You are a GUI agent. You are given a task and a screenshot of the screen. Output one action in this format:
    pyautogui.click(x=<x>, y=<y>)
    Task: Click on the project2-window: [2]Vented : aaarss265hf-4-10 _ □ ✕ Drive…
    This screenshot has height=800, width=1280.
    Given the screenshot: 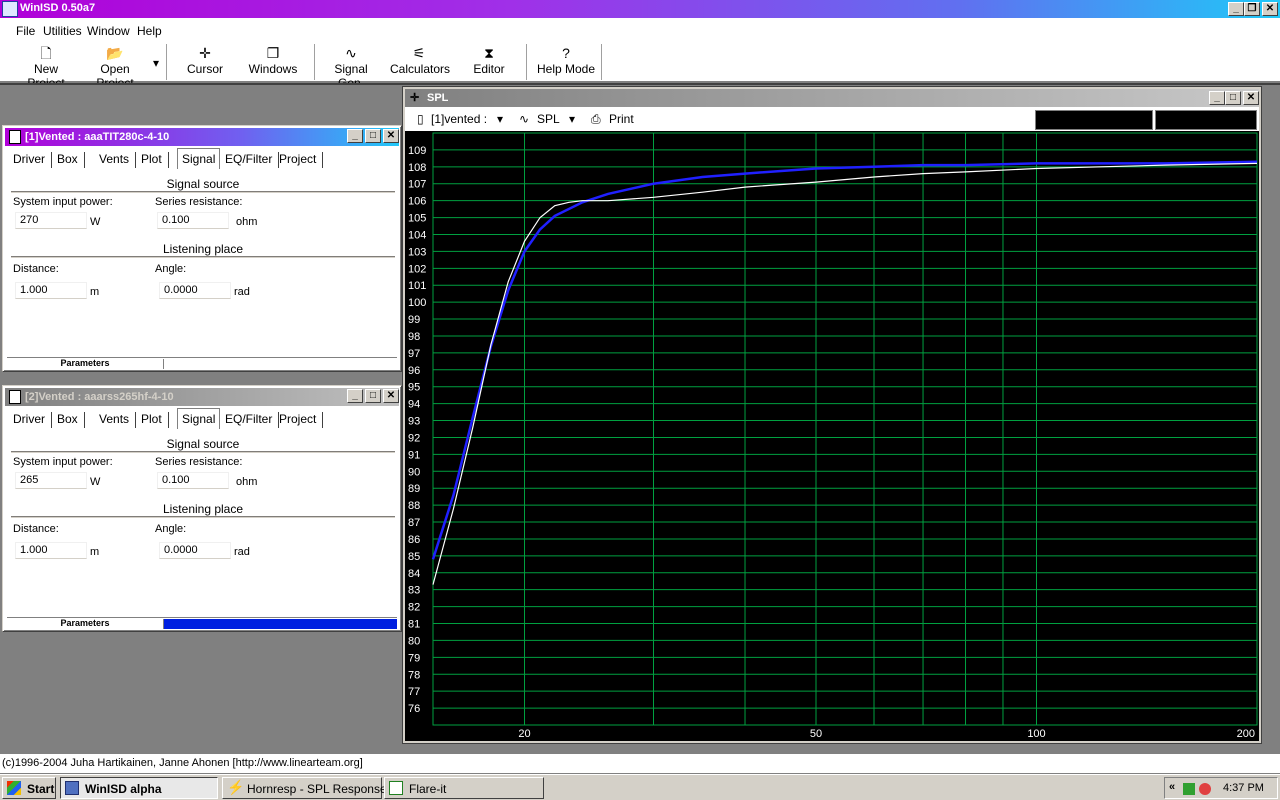 What is the action you would take?
    pyautogui.click(x=202, y=508)
    